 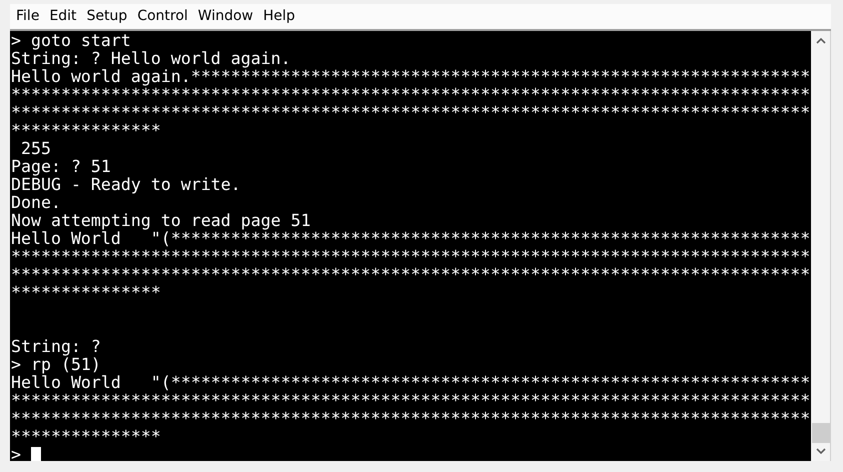 I want to click on terminal-line: DEBUG - Ready to write., so click(x=126, y=184).